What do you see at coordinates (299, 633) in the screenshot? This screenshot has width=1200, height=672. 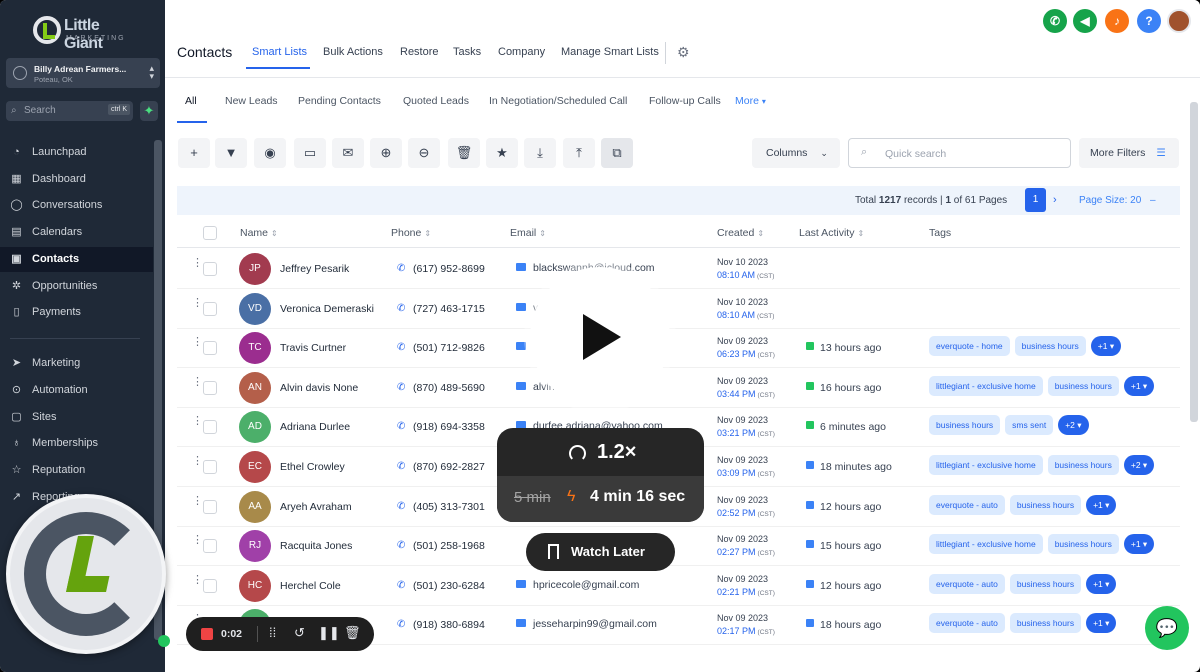 I see `restart-icon: ↺` at bounding box center [299, 633].